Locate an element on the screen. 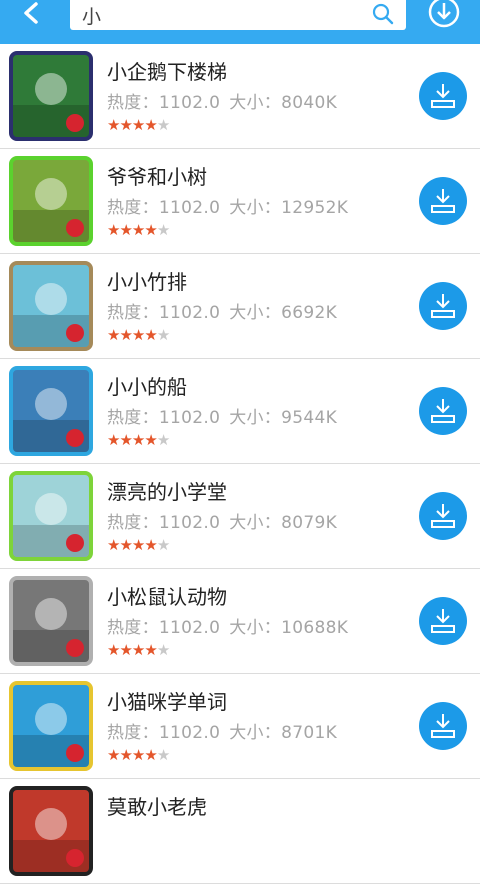  back-button is located at coordinates (32, 15).